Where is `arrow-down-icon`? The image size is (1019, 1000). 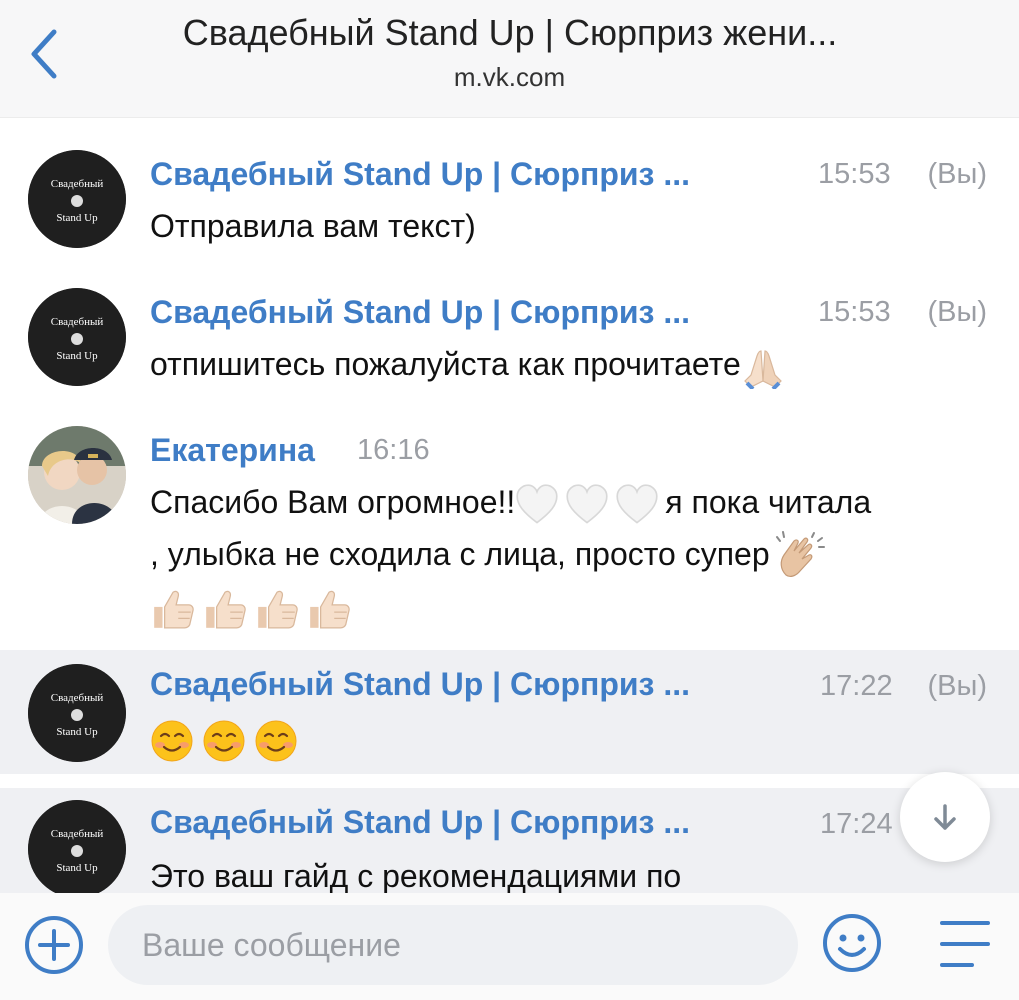
arrow-down-icon is located at coordinates (945, 817).